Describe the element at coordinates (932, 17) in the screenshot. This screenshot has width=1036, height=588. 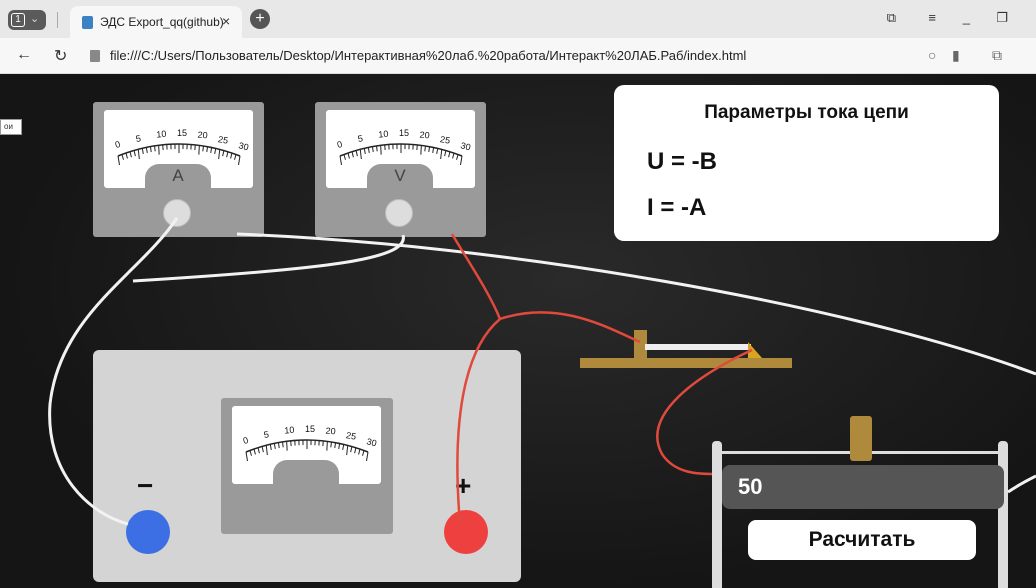
I see `menu-icon: ≡` at that location.